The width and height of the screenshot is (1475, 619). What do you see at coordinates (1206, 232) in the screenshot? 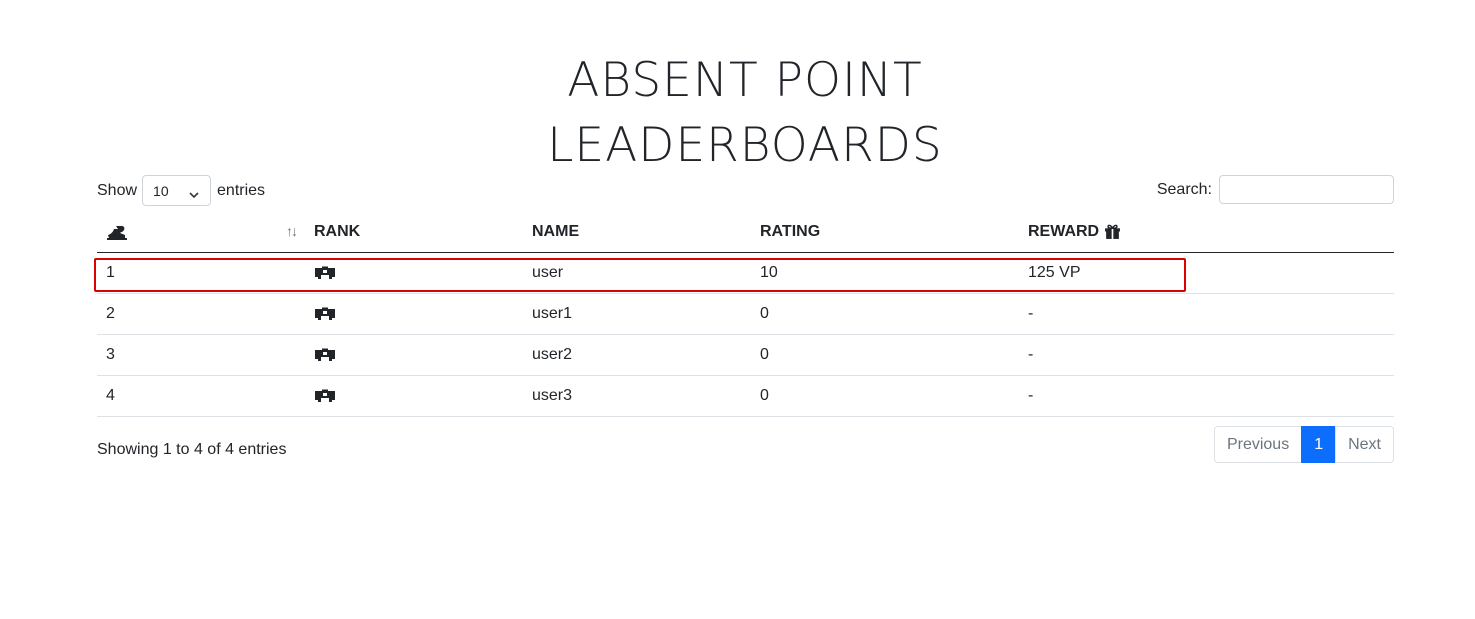
I see `header-reward: REWARD` at bounding box center [1206, 232].